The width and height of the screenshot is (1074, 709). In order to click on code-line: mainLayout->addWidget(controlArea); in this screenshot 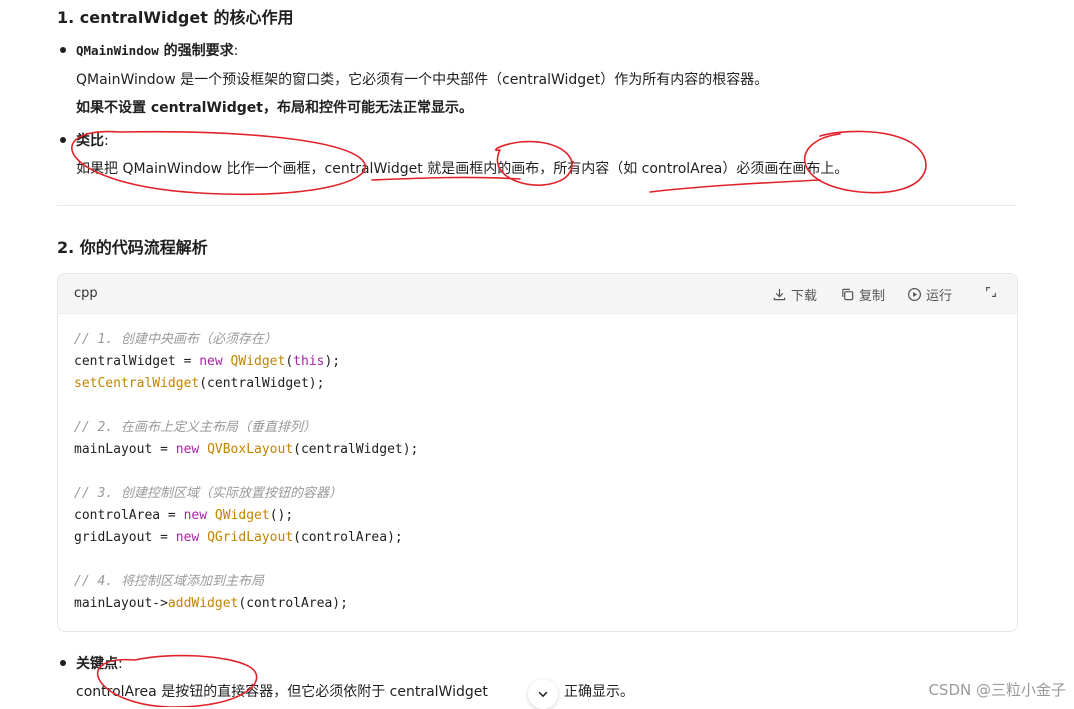, I will do `click(246, 604)`.